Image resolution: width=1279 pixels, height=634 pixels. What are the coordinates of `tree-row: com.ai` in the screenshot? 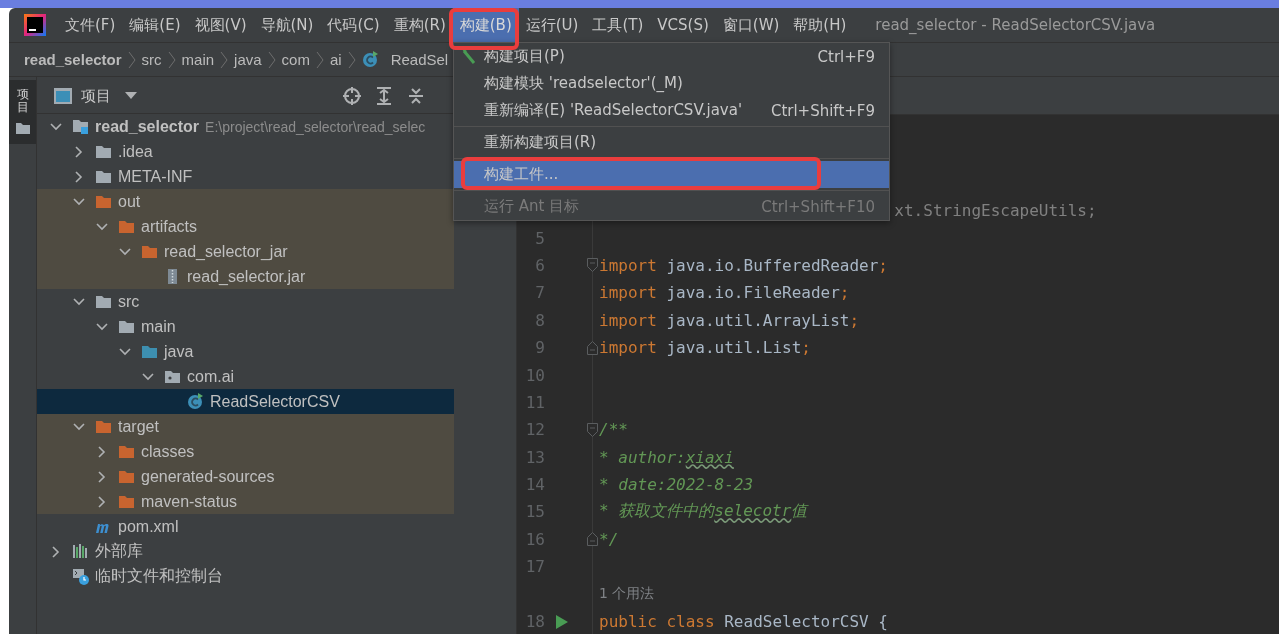 It's located at (245, 376).